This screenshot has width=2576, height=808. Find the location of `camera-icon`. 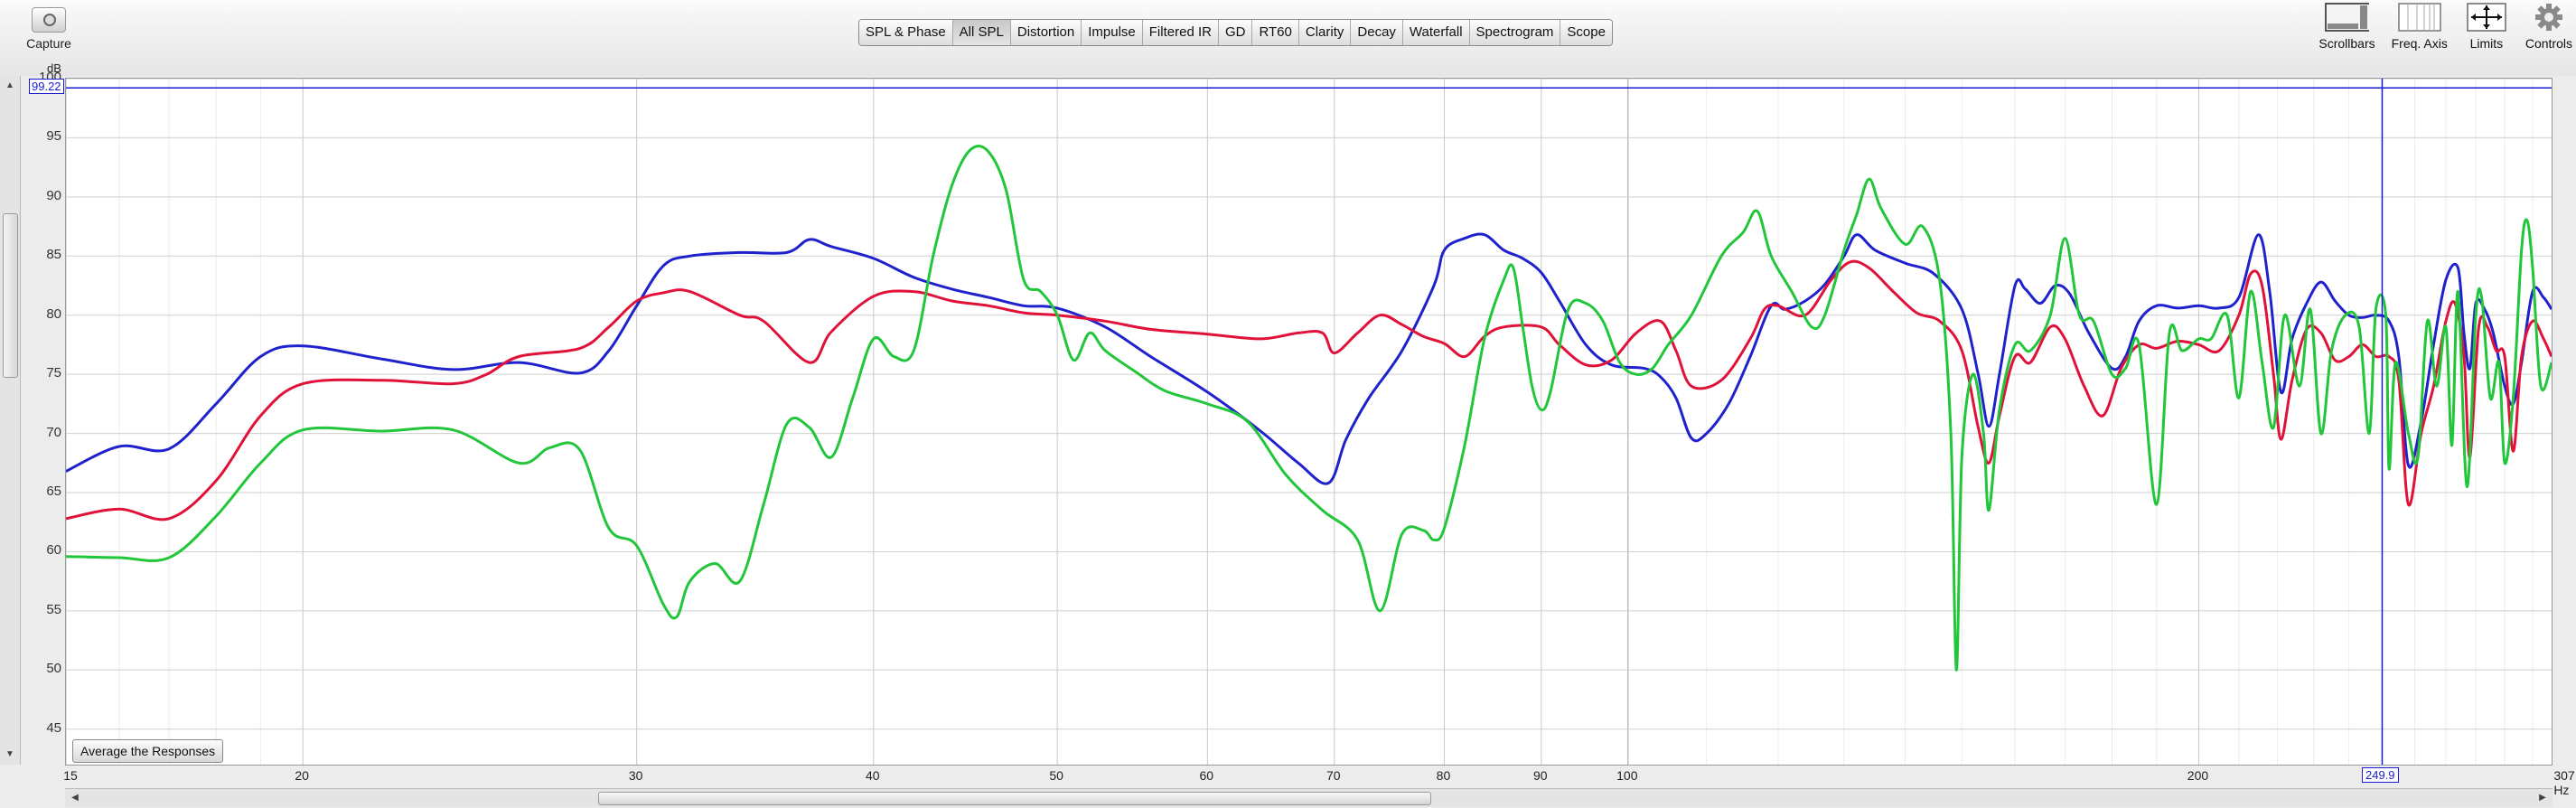

camera-icon is located at coordinates (49, 20).